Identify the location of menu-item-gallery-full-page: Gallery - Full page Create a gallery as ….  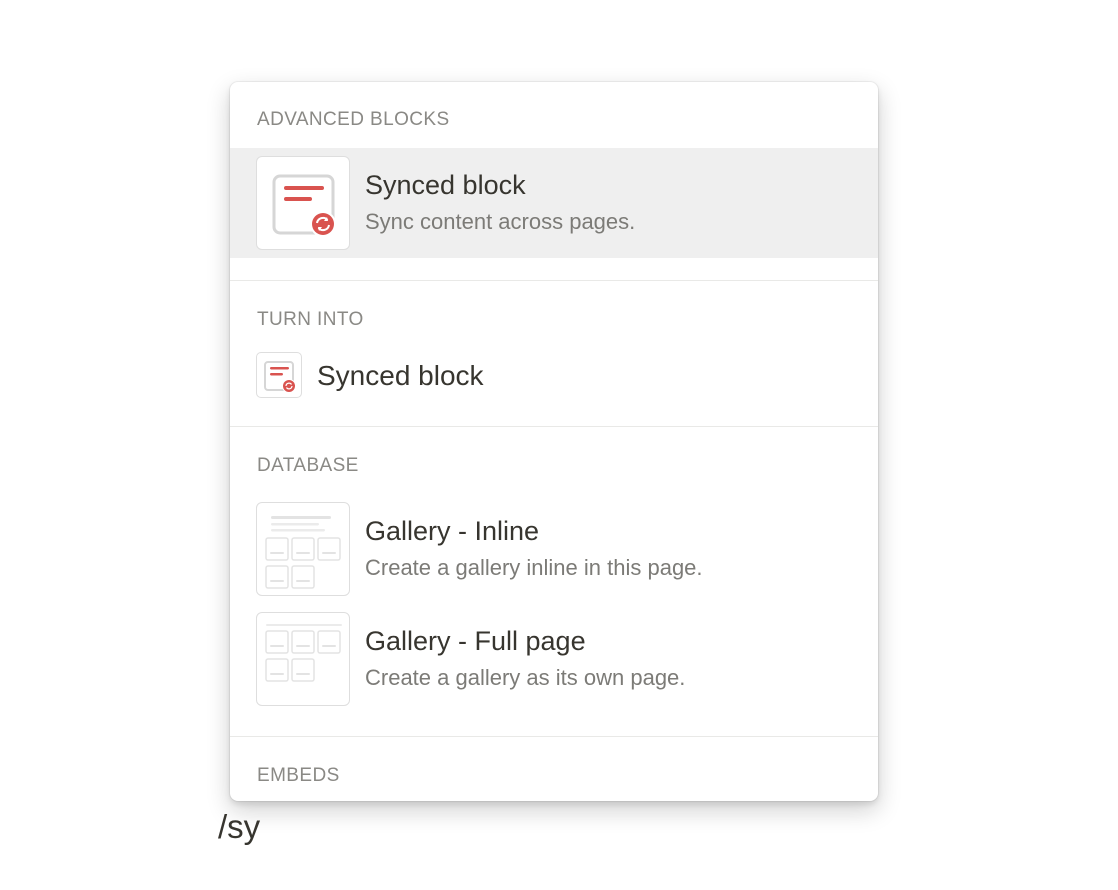
(554, 659).